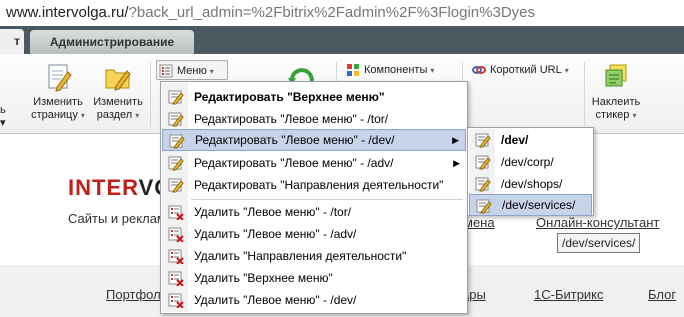  What do you see at coordinates (121, 218) in the screenshot?
I see `site-slogan: Сайты и реклама` at bounding box center [121, 218].